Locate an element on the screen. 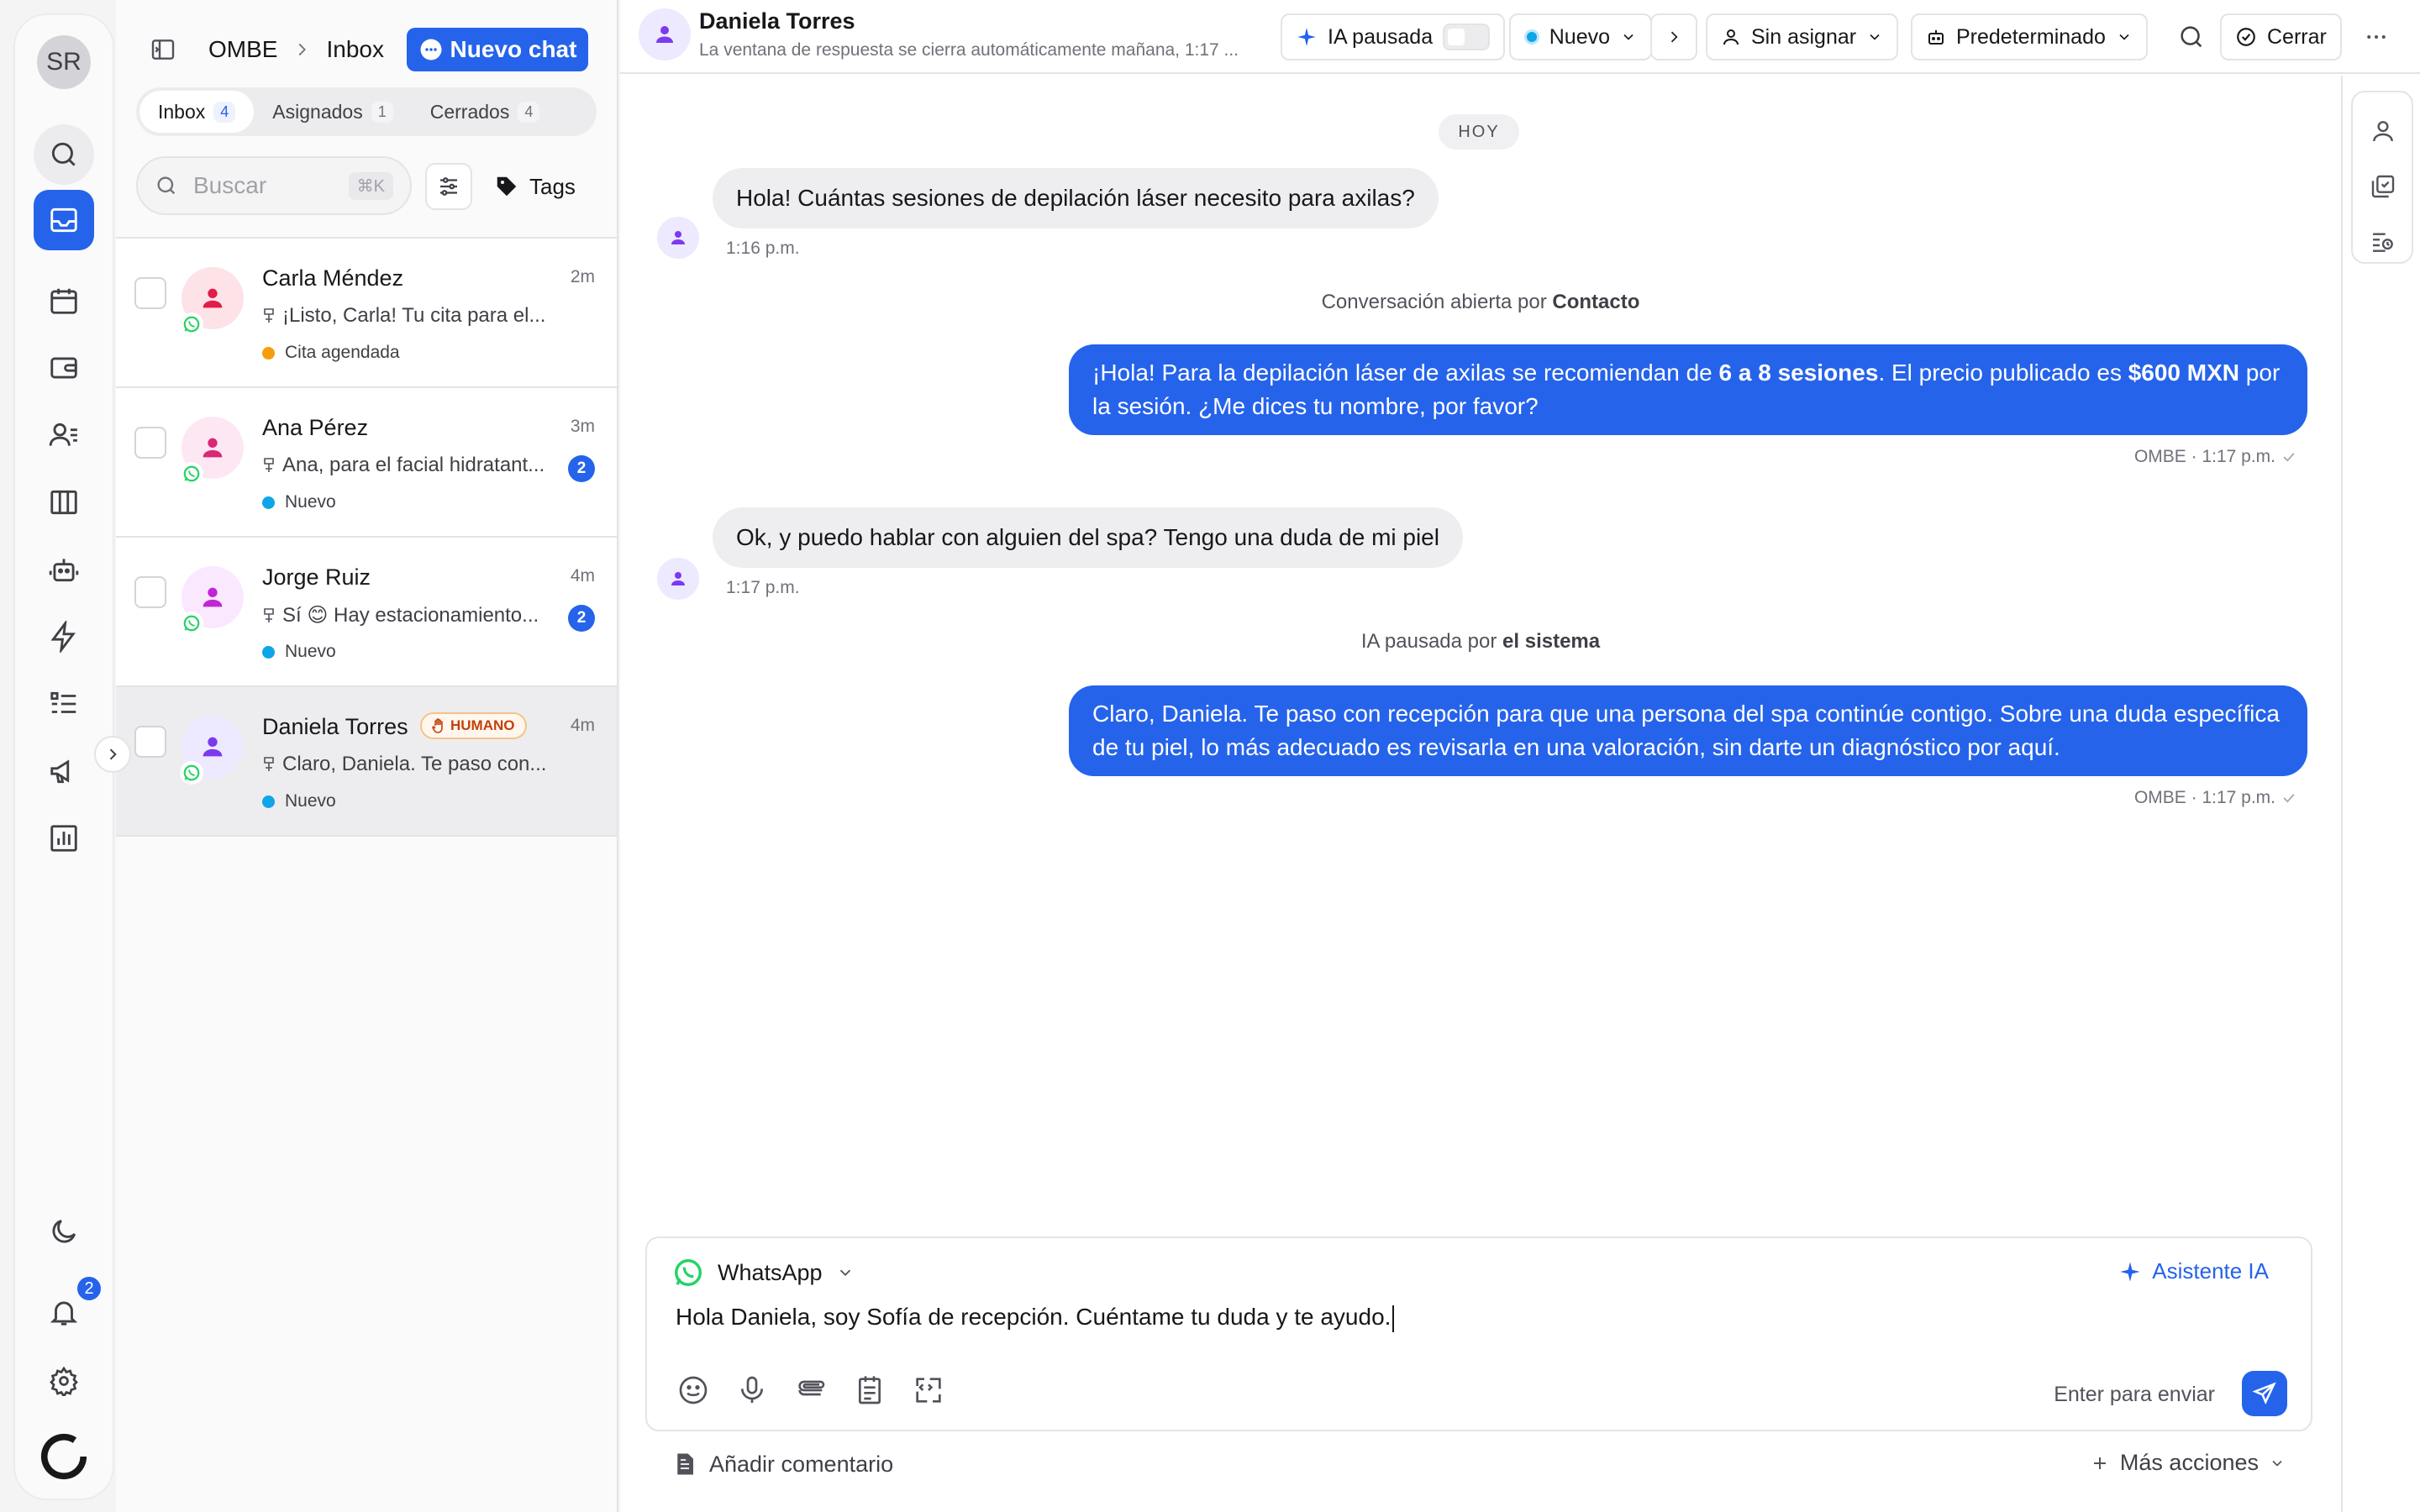 This screenshot has height=1512, width=2420. send-button is located at coordinates (2265, 1393).